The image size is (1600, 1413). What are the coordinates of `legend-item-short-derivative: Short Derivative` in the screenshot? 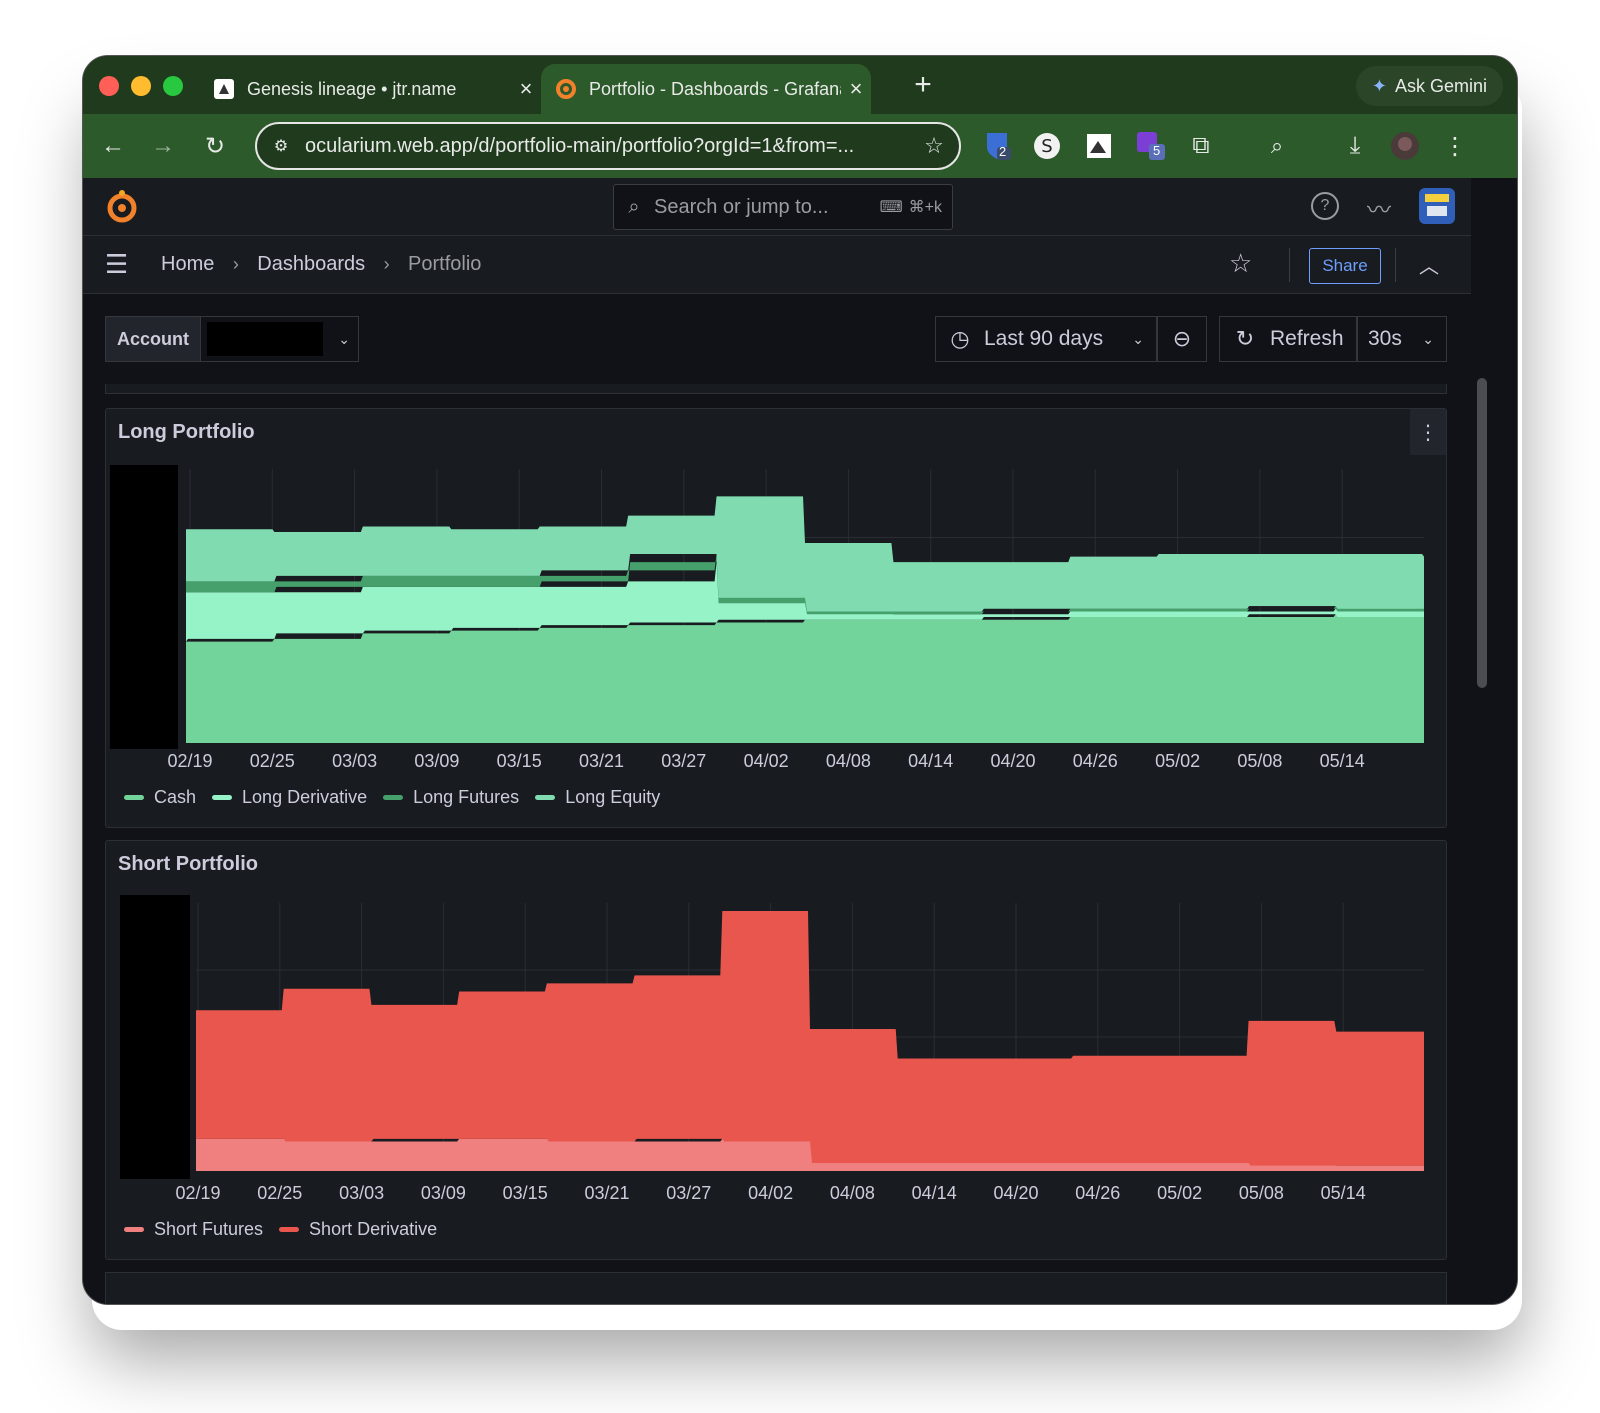 It's located at (358, 1229).